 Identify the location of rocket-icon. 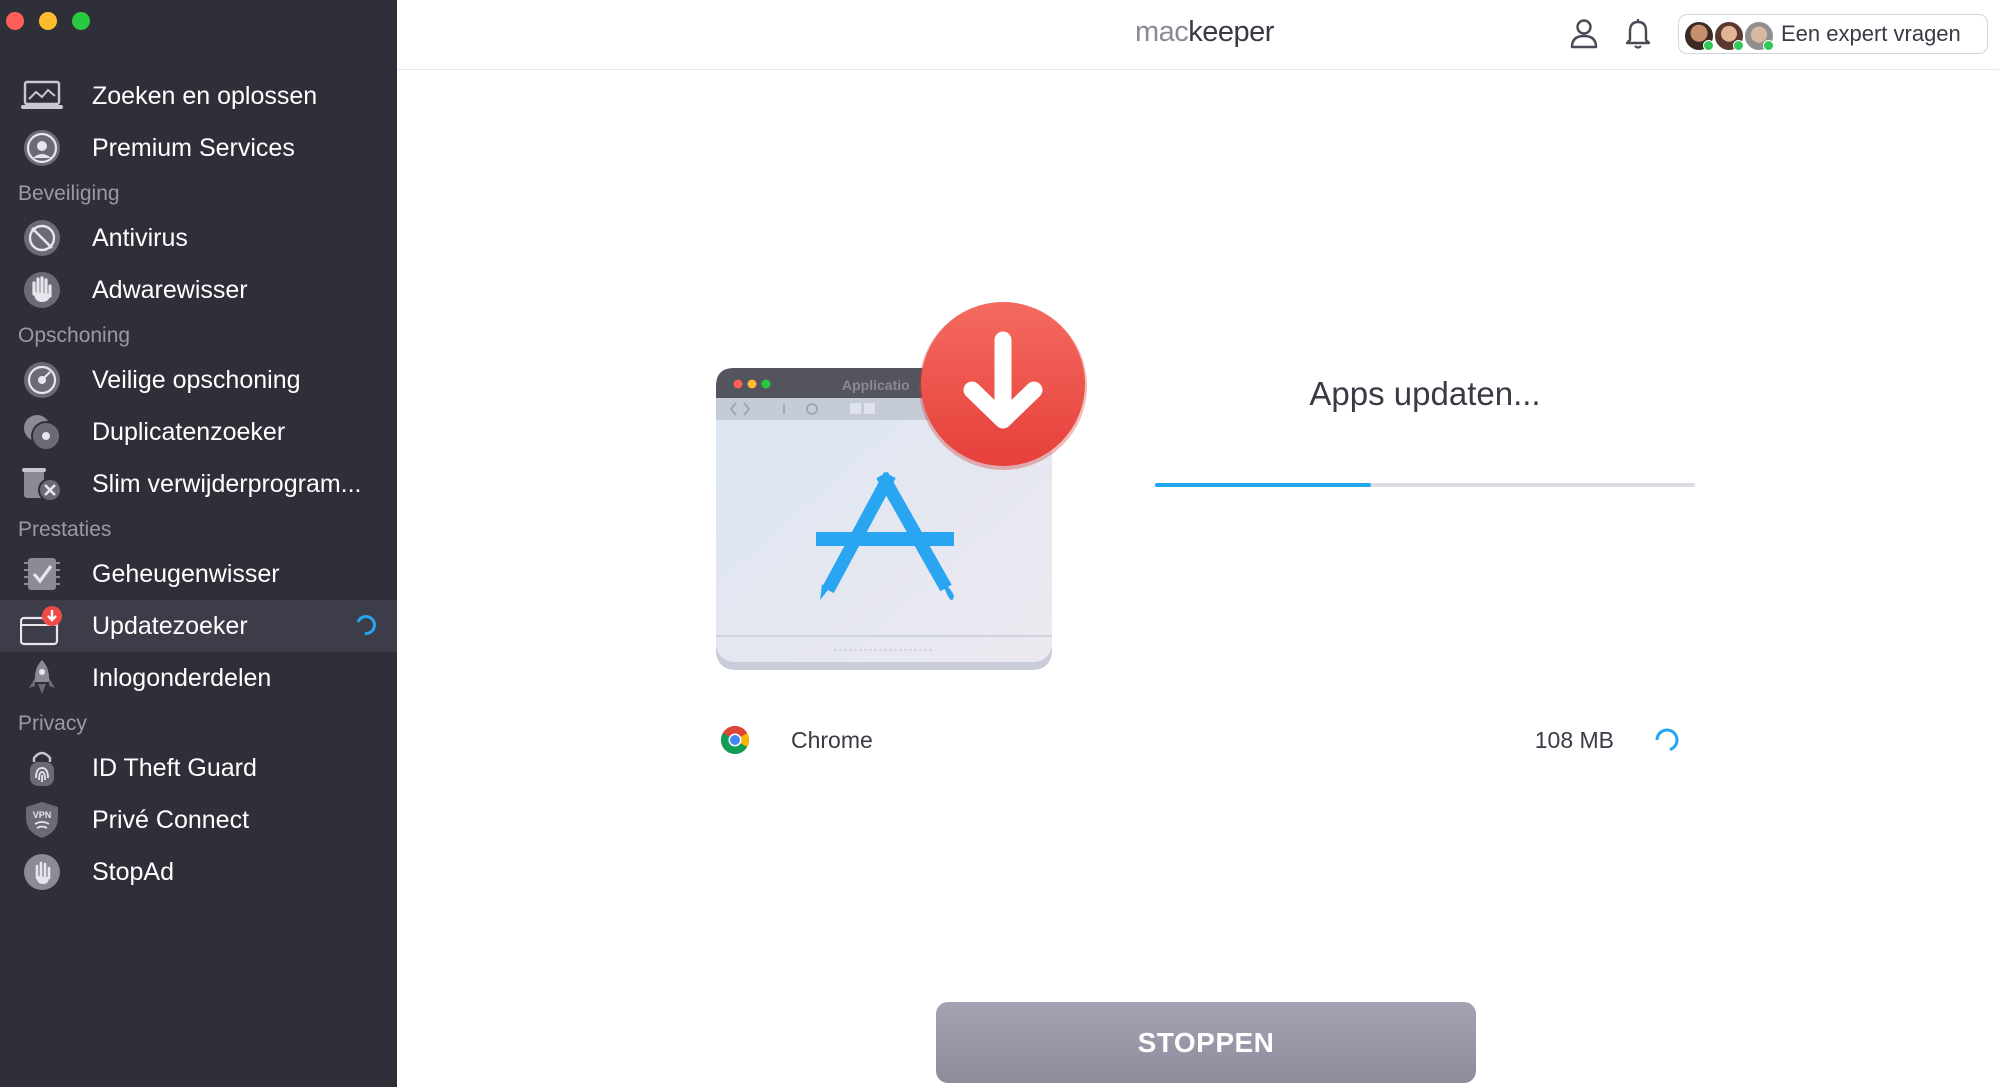
(42, 678).